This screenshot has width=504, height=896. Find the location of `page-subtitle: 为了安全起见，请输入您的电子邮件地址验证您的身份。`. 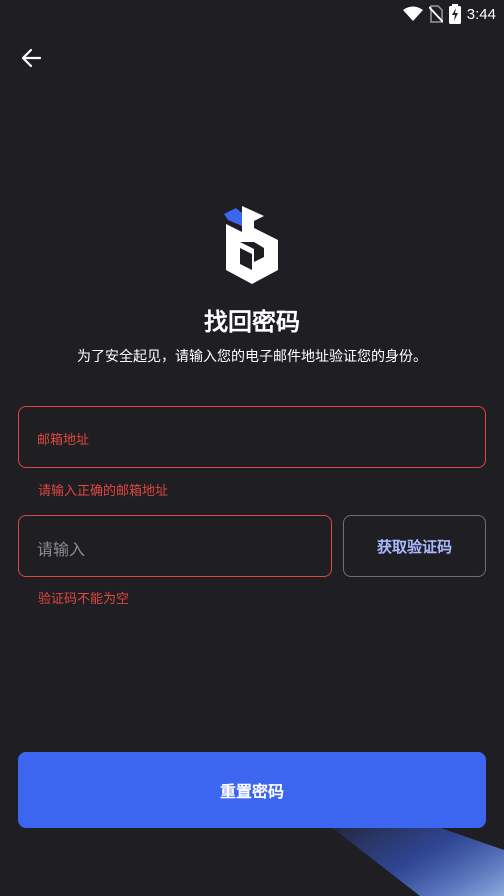

page-subtitle: 为了安全起见，请输入您的电子邮件地址验证您的身份。 is located at coordinates (252, 357).